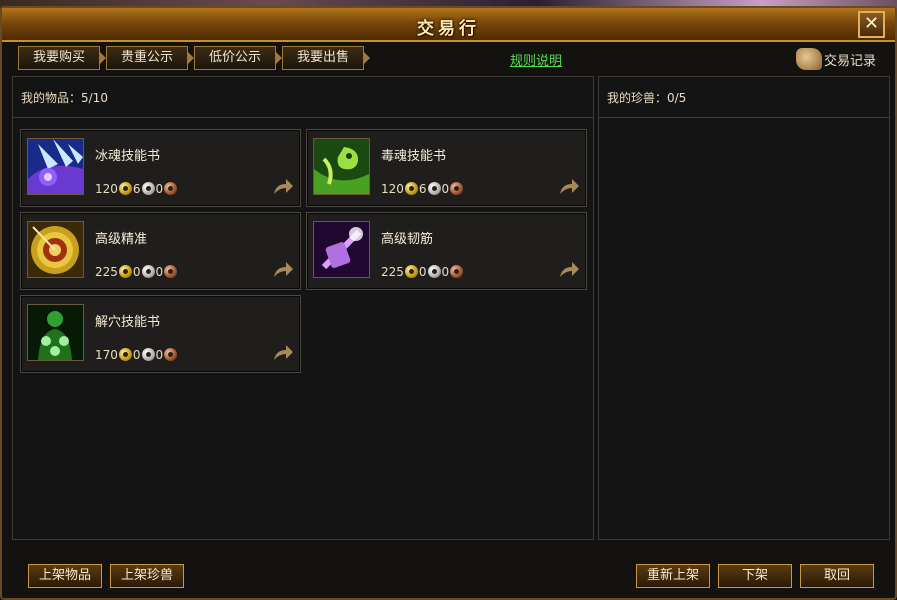  Describe the element at coordinates (341, 249) in the screenshot. I see `purple-tendon-icon` at that location.